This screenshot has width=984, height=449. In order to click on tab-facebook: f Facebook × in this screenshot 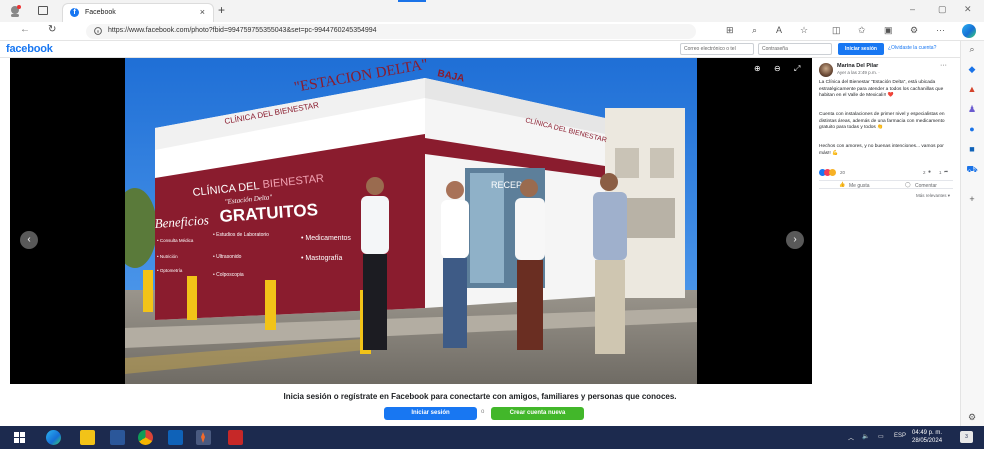, I will do `click(138, 12)`.